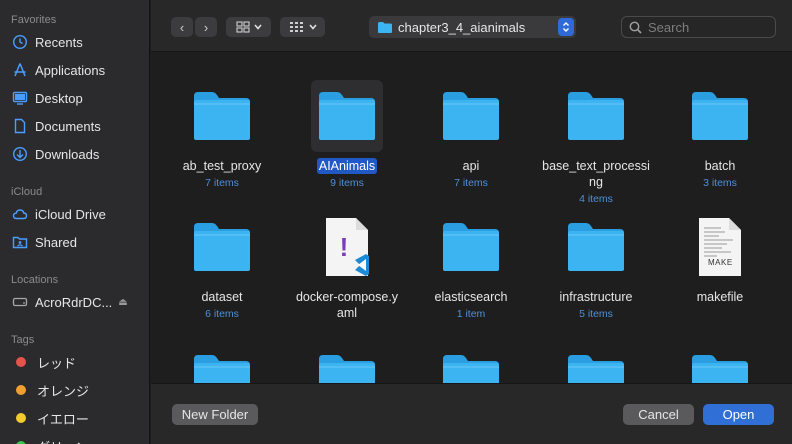 Image resolution: width=792 pixels, height=444 pixels. I want to click on toolbar: ‹ › chapter3_4_aianimals, so click(471, 26).